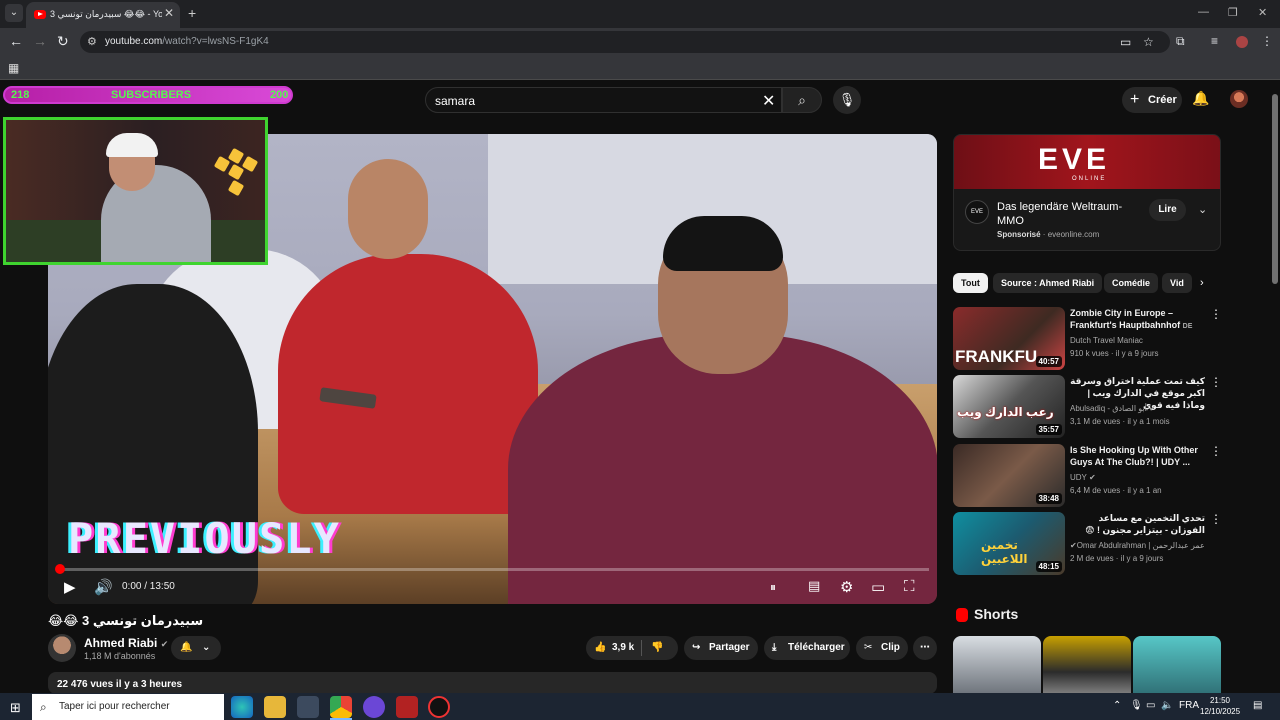 This screenshot has width=1280, height=720. What do you see at coordinates (1267, 41) in the screenshot?
I see `menu-kebab-icon: ⋮` at bounding box center [1267, 41].